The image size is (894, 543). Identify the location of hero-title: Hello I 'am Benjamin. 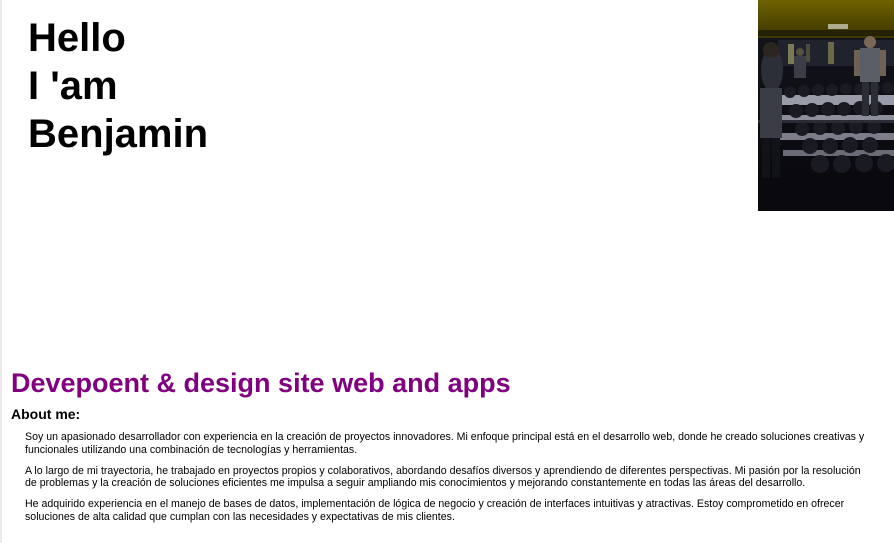
(118, 86).